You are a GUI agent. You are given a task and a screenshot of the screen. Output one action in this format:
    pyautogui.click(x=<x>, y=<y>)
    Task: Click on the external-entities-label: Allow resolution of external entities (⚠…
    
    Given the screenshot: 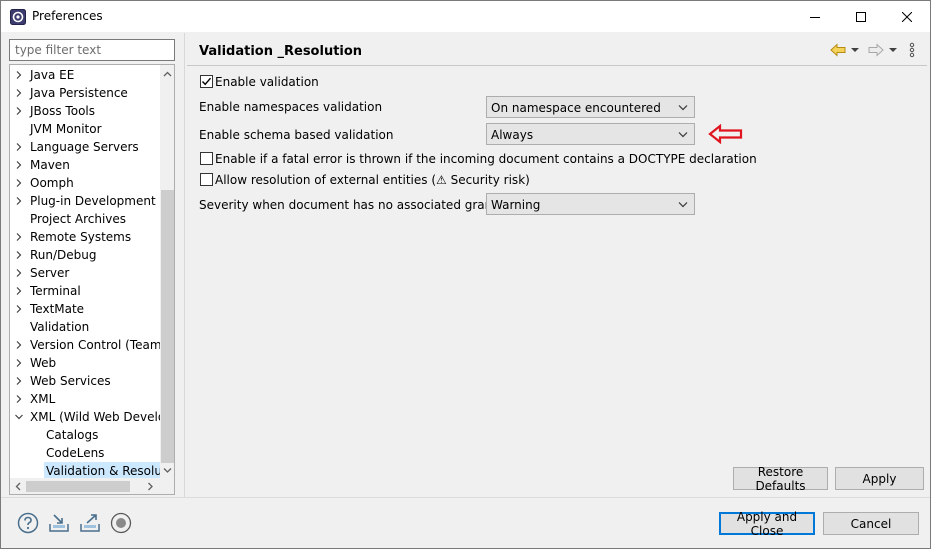 What is the action you would take?
    pyautogui.click(x=372, y=180)
    